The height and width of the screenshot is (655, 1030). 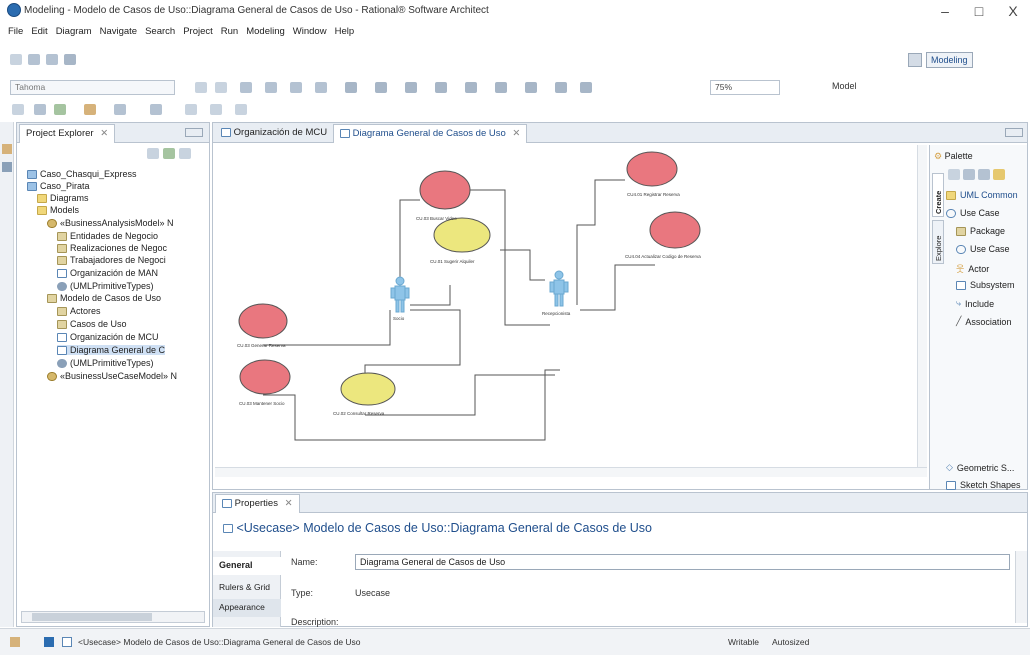 What do you see at coordinates (938, 242) in the screenshot?
I see `tab-explore: Explore` at bounding box center [938, 242].